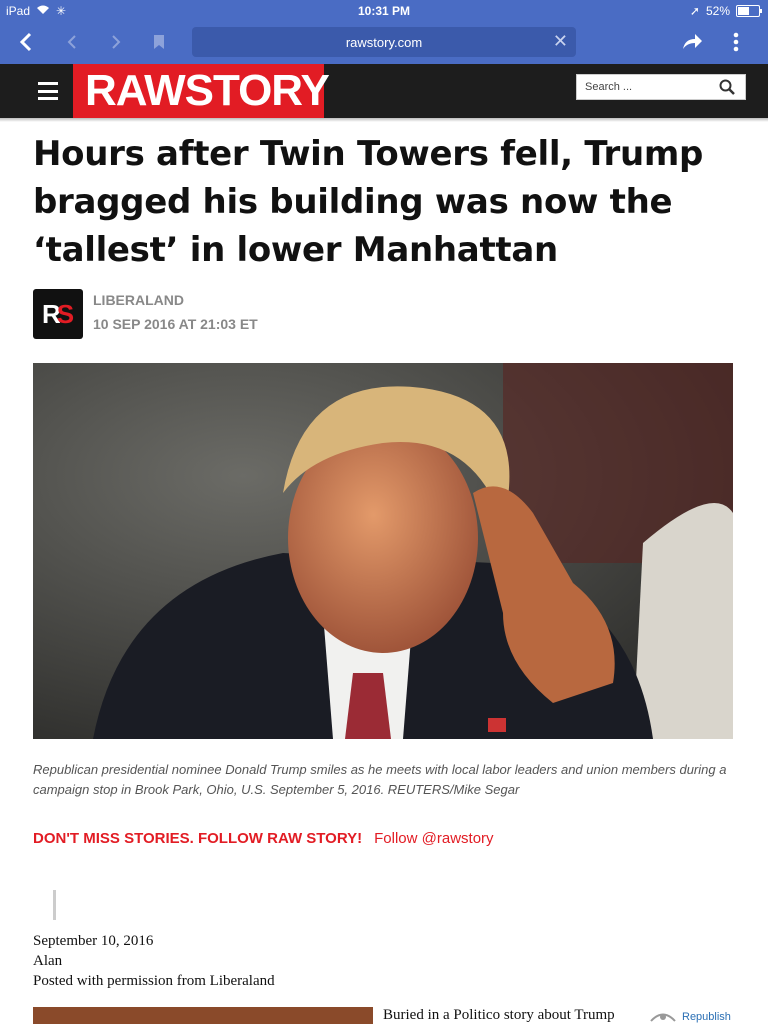 The width and height of the screenshot is (768, 1025). I want to click on author-name: LIBERALAND, so click(138, 300).